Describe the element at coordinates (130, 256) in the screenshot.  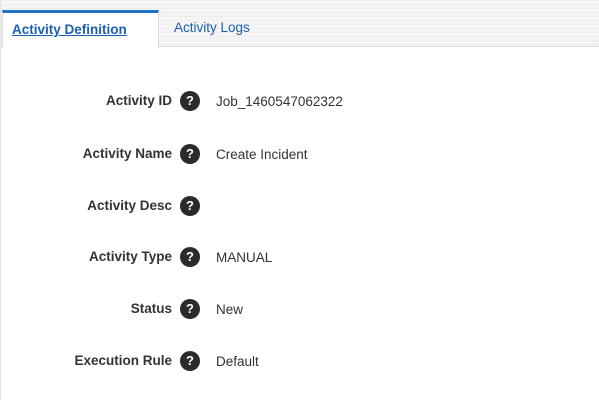
I see `activity-type-label: Activity Type` at that location.